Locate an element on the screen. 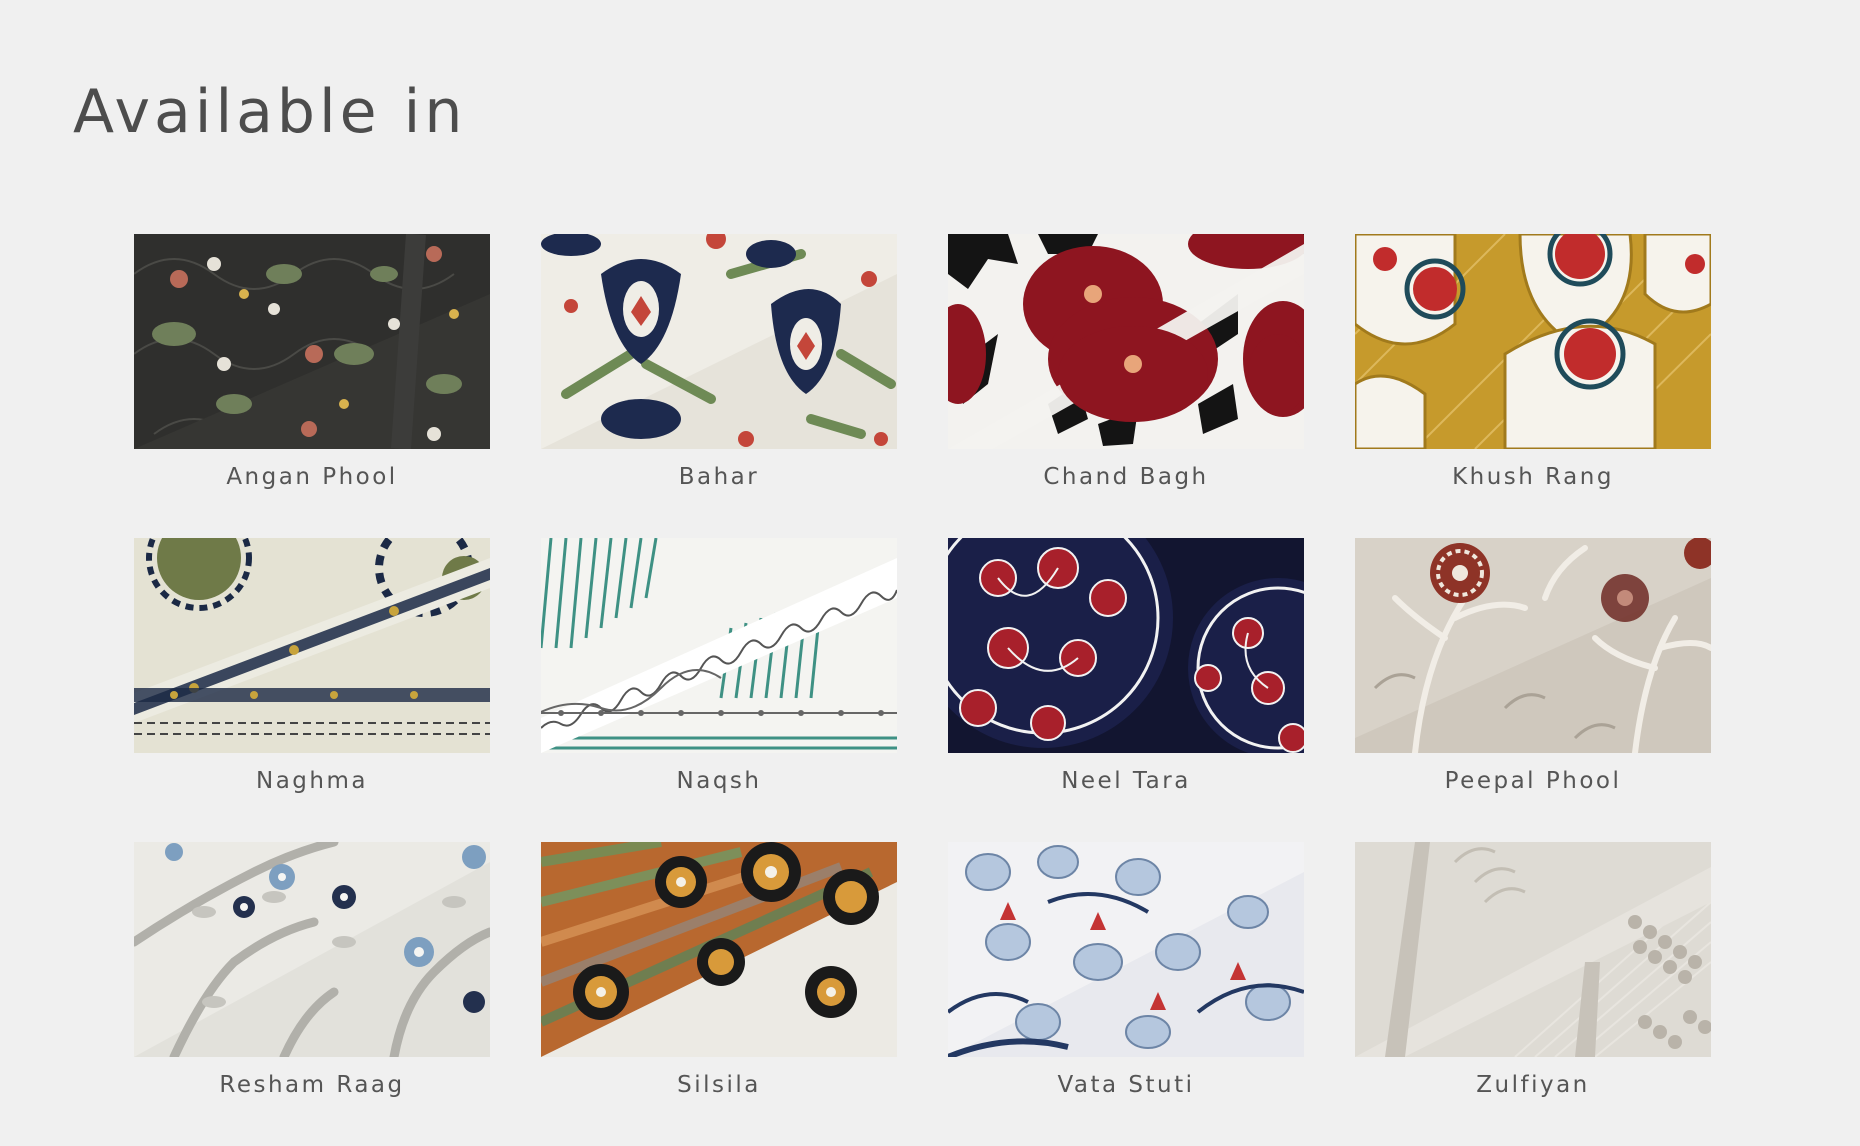 The width and height of the screenshot is (1860, 1146). neel-tara-swatch-image is located at coordinates (1126, 645).